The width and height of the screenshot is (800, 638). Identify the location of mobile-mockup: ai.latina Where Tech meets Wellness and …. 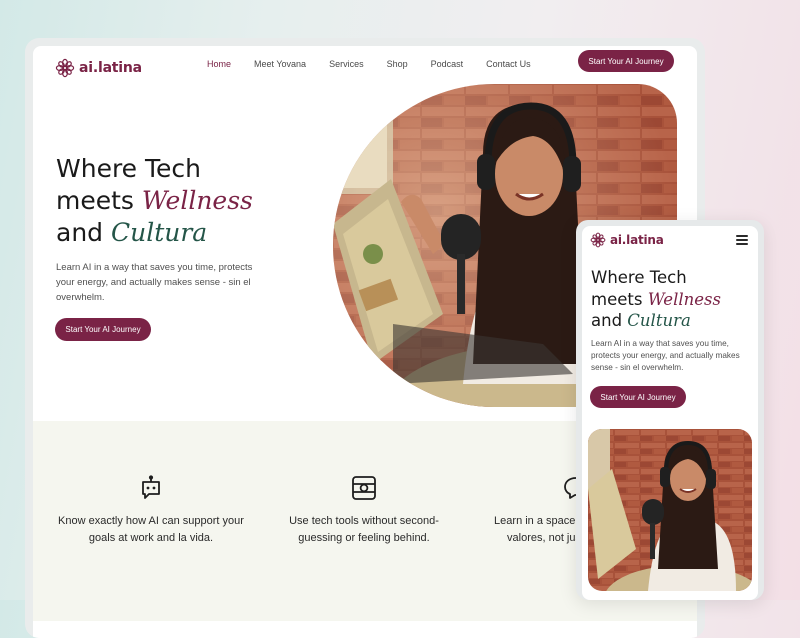
(670, 410).